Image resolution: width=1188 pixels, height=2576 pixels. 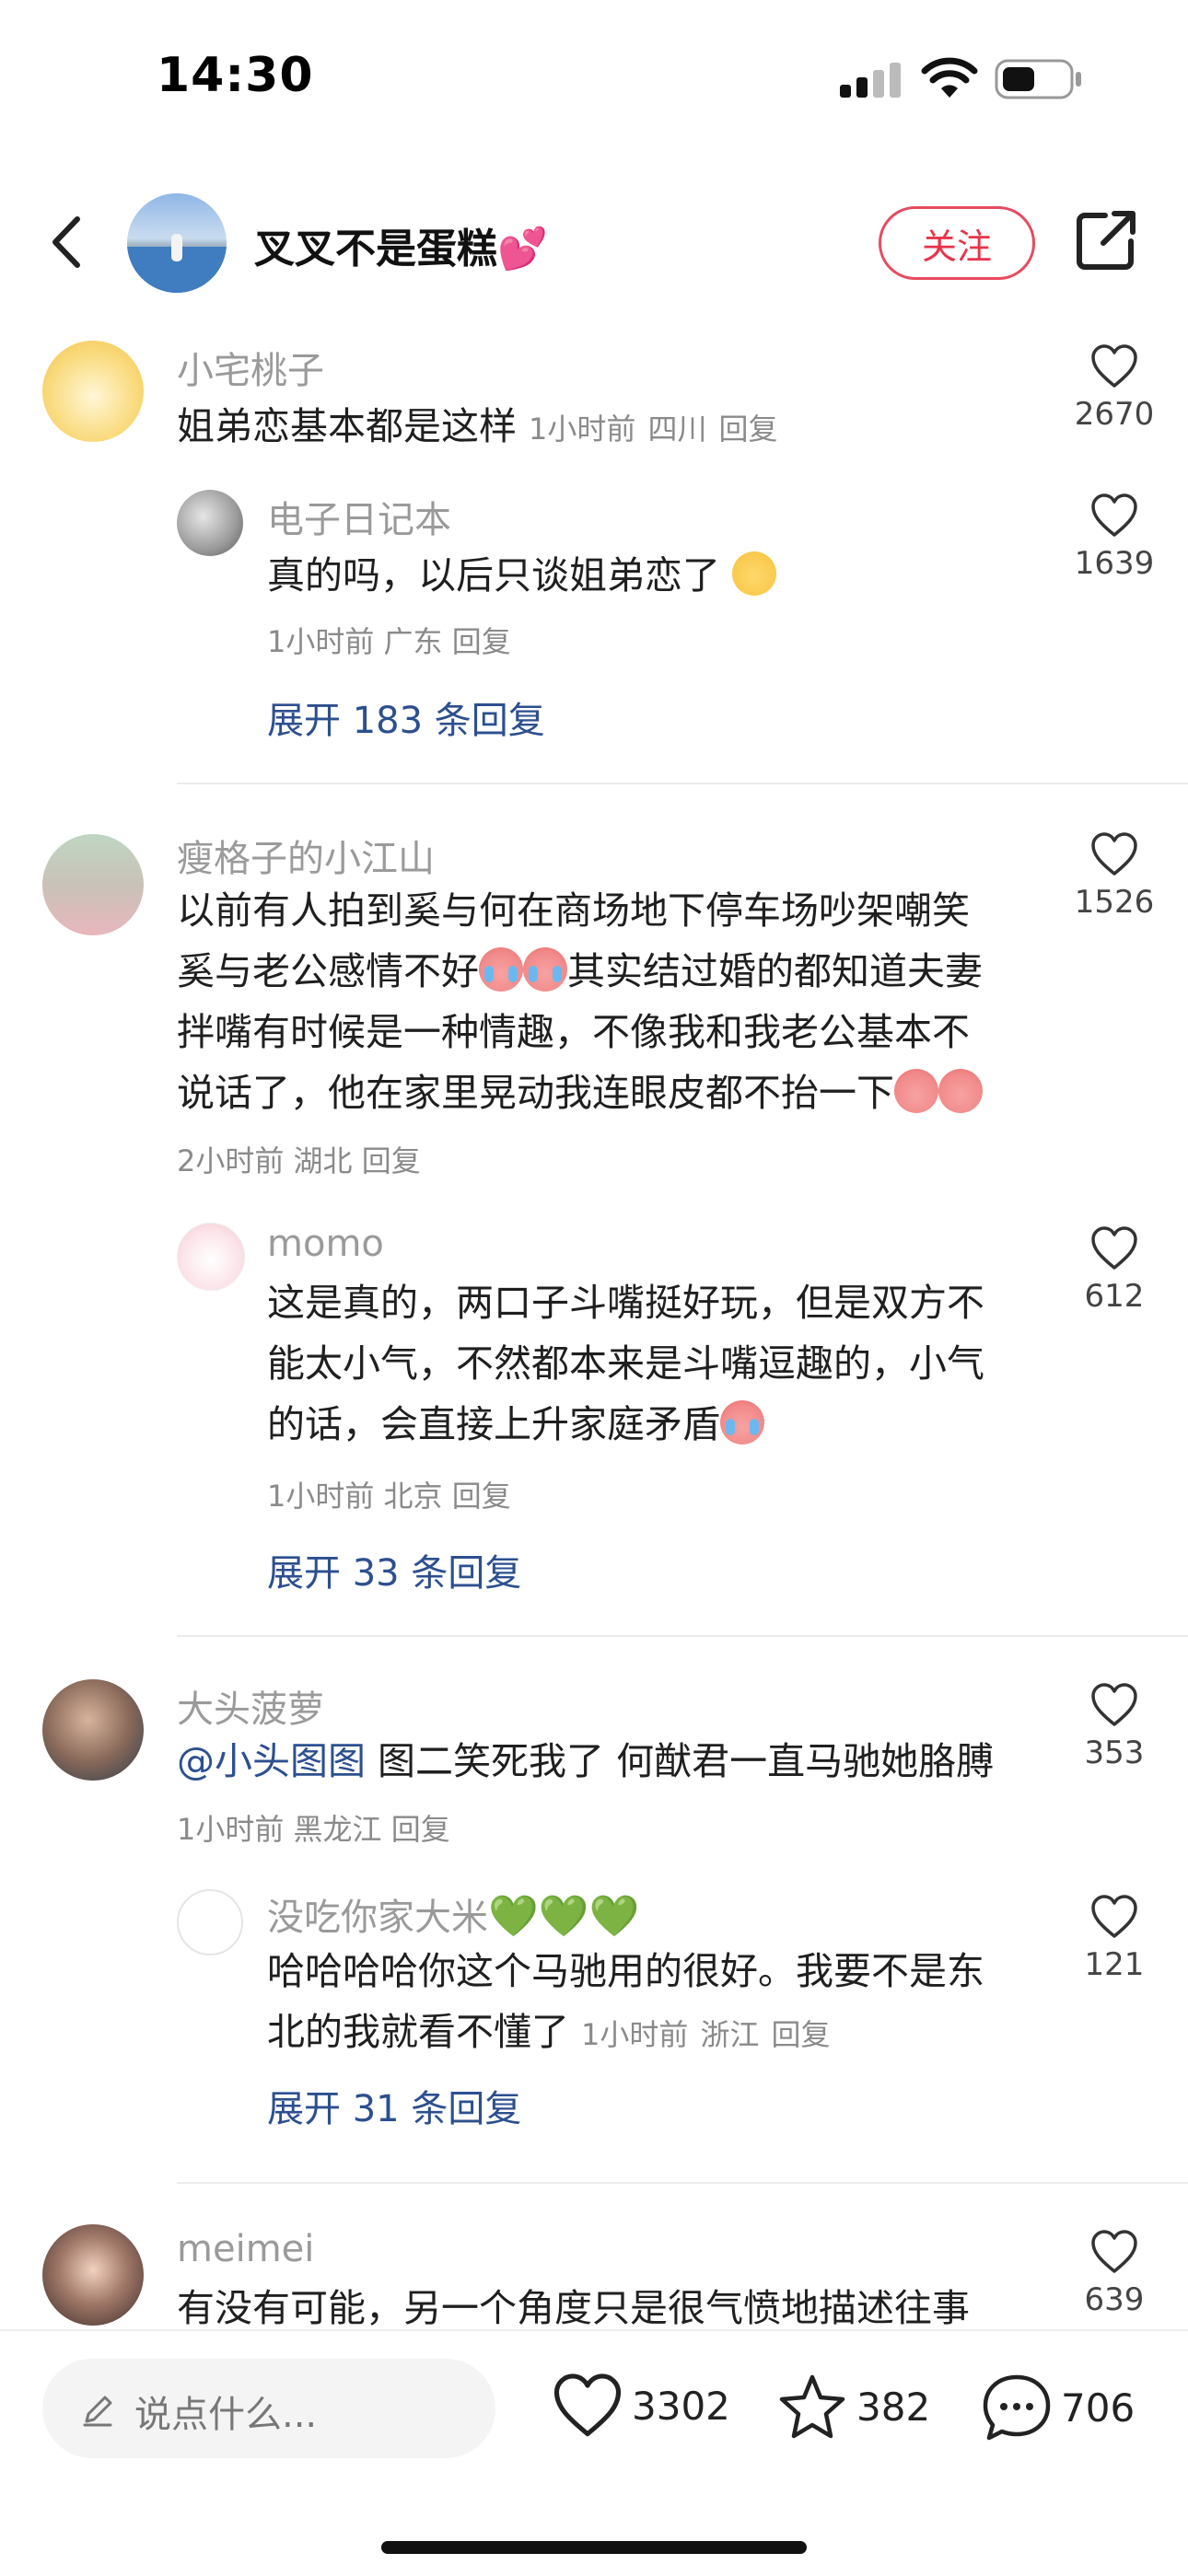 What do you see at coordinates (893, 2407) in the screenshot?
I see `favorite-total: 382` at bounding box center [893, 2407].